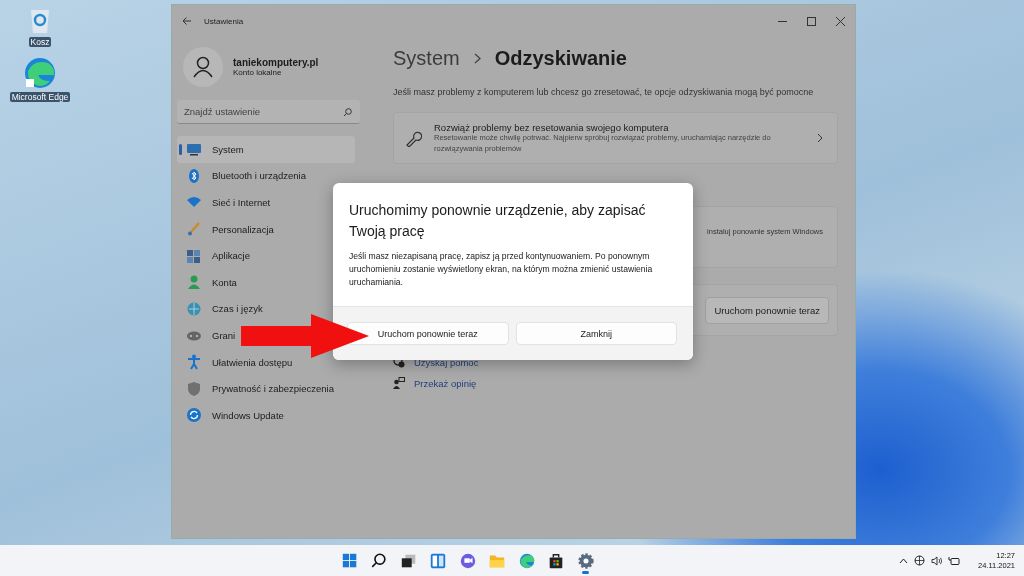  Describe the element at coordinates (446, 362) in the screenshot. I see `help-link: Uzyskaj pomoc` at that location.